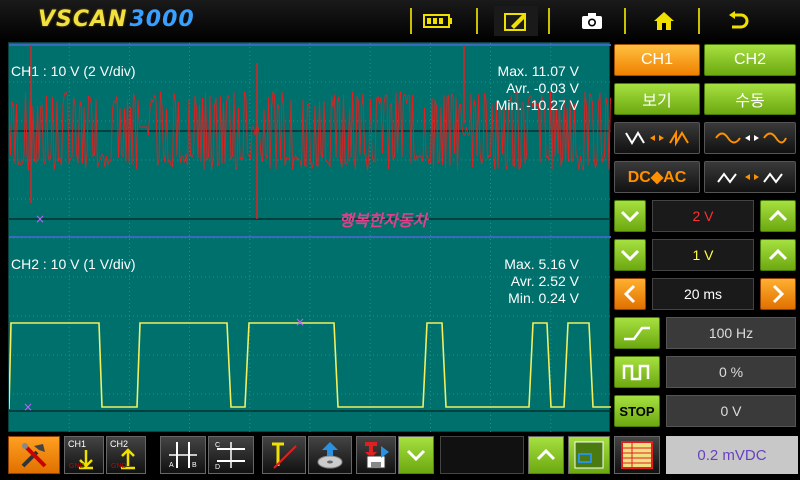 Image resolution: width=800 pixels, height=480 pixels. Describe the element at coordinates (400, 21) in the screenshot. I see `top-bar: VSCAN 3000` at that location.